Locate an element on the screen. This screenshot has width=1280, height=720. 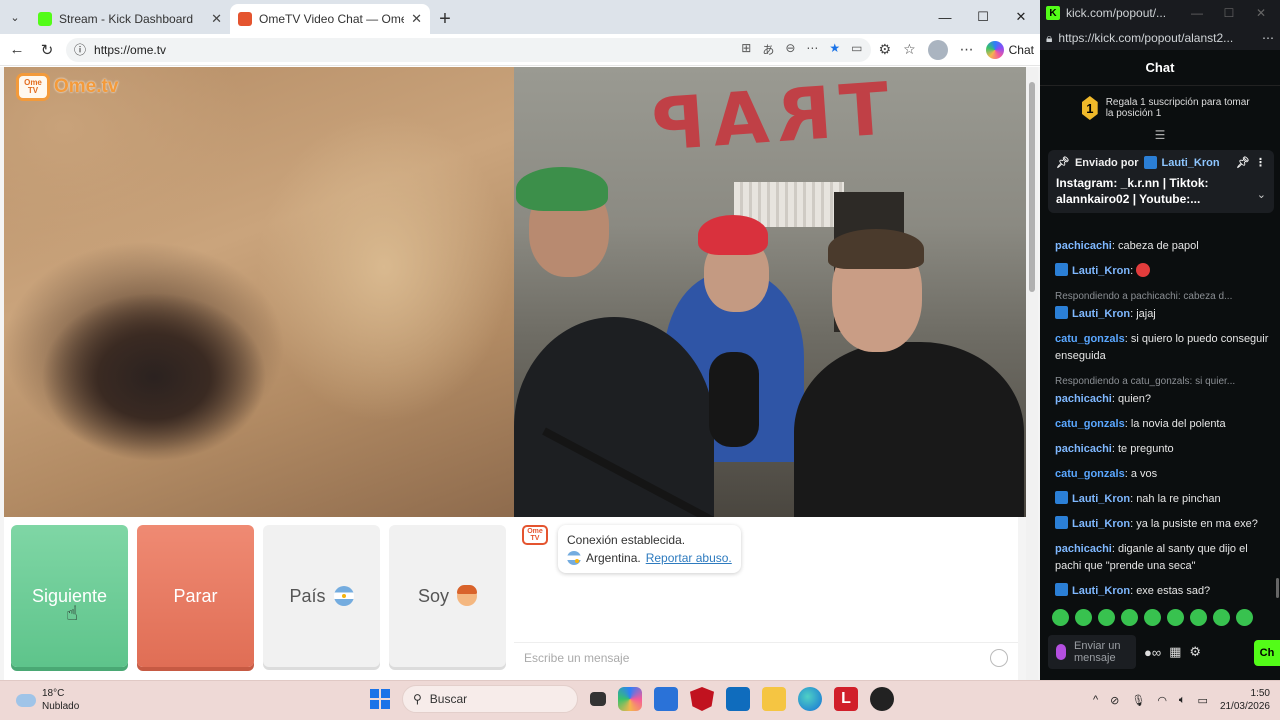
tab-actions-menu-icon: ⌄ is located at coordinates (15, 17).